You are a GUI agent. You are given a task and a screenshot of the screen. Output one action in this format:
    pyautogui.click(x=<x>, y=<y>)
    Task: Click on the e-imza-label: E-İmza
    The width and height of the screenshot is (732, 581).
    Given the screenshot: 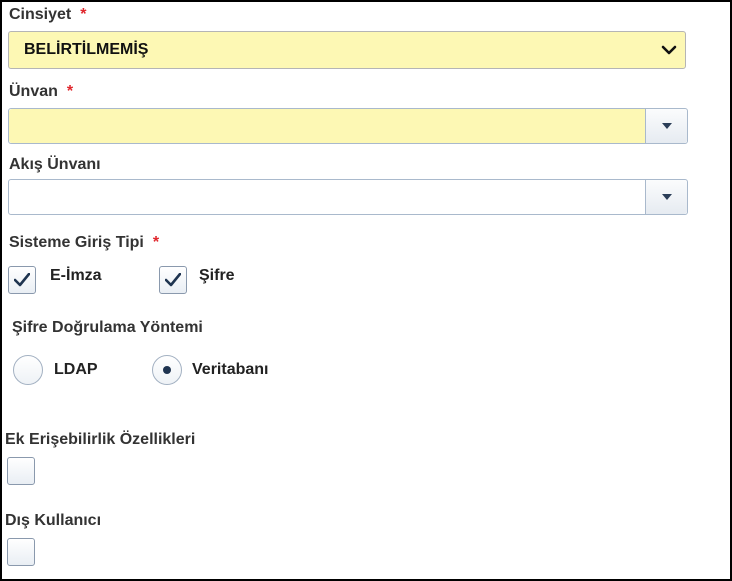 What is the action you would take?
    pyautogui.click(x=76, y=276)
    